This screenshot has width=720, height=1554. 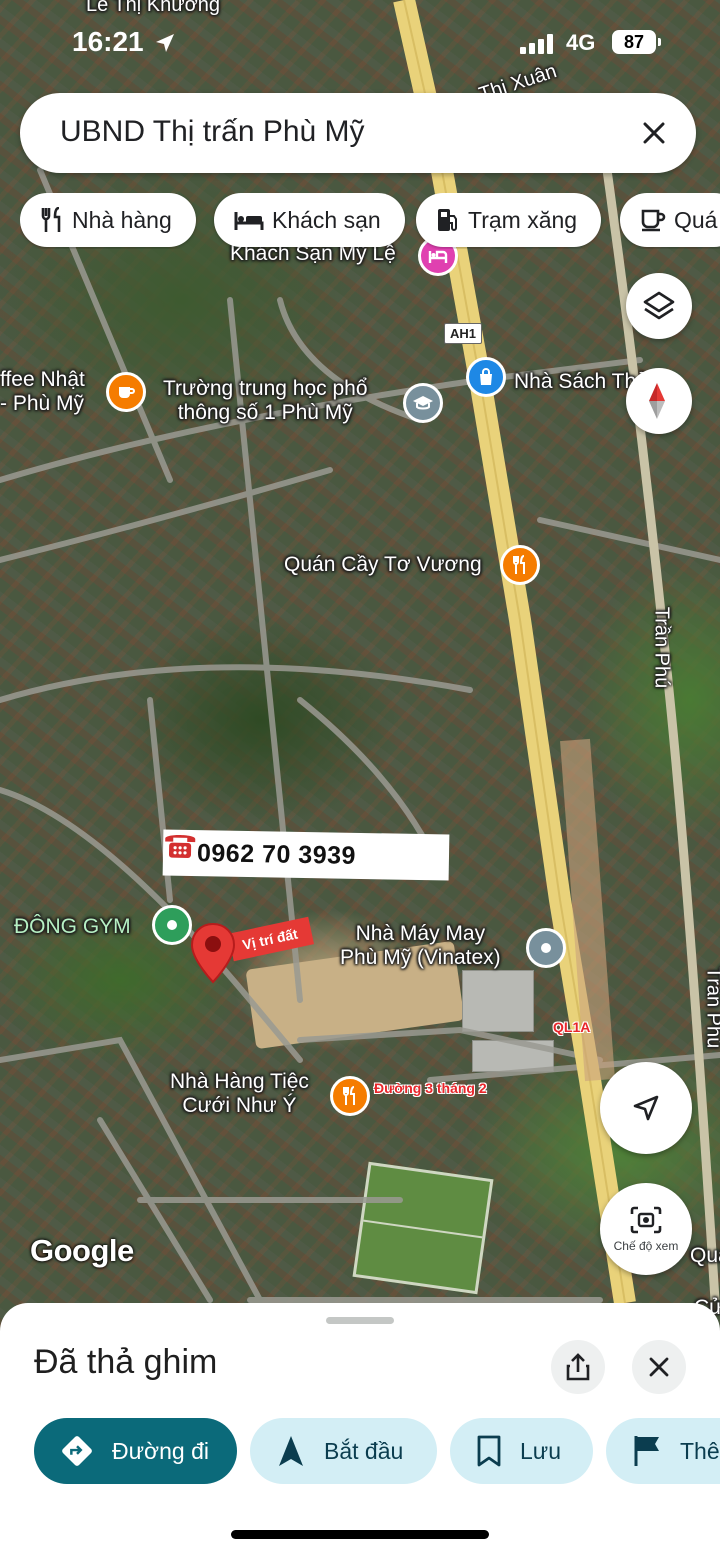 What do you see at coordinates (364, 1450) in the screenshot?
I see `action-label: Bắt đầu` at bounding box center [364, 1450].